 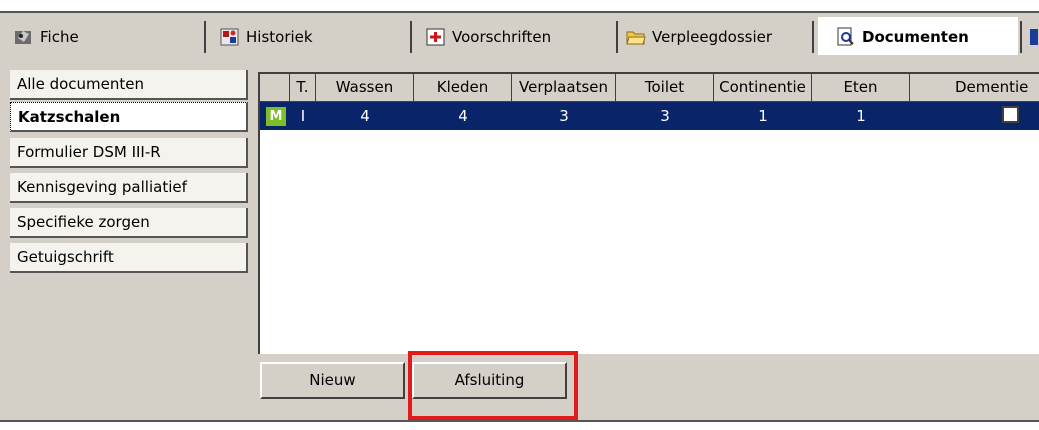 I want to click on tab-historiek: Historiek, so click(x=309, y=37).